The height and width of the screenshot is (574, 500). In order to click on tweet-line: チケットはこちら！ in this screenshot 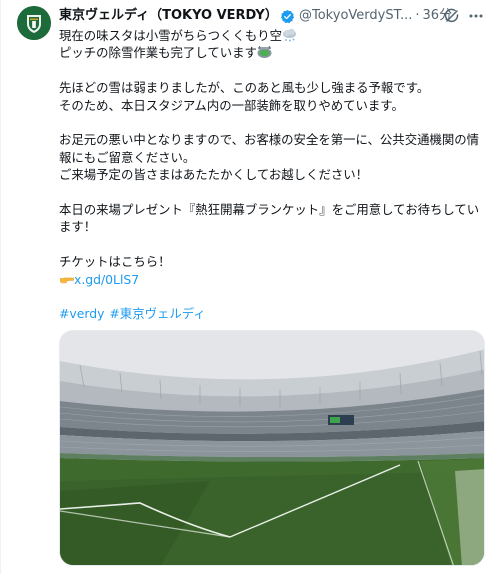, I will do `click(115, 262)`.